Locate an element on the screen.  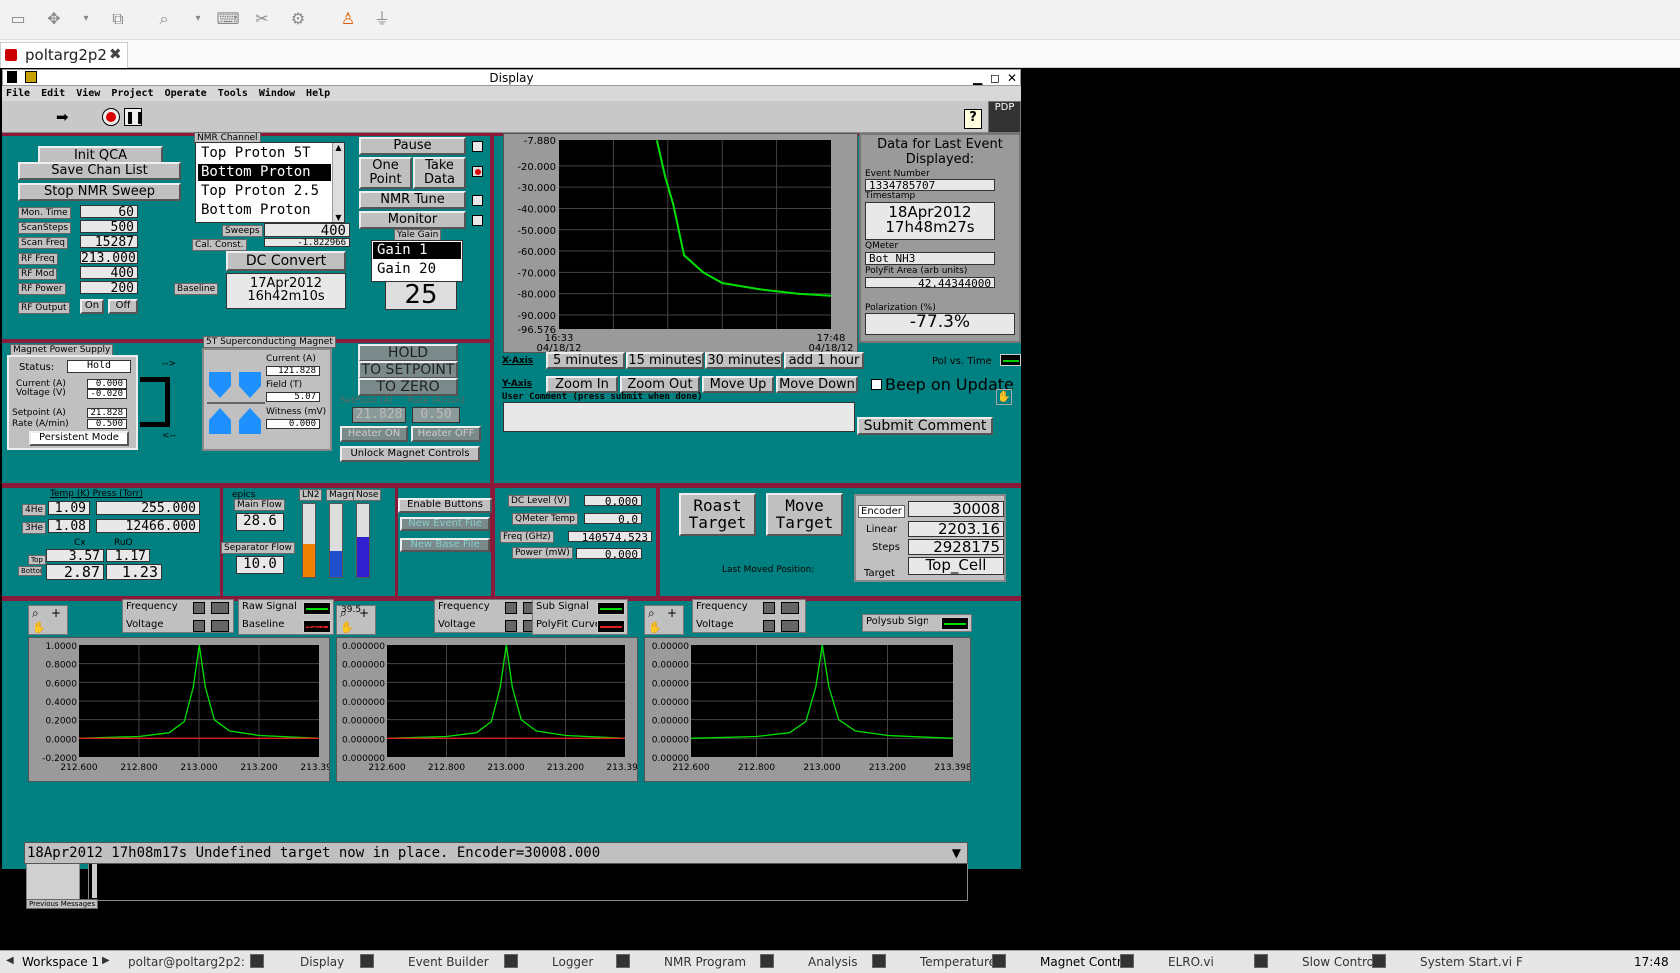
taskbar-item: System Start.vi F is located at coordinates (1471, 962).